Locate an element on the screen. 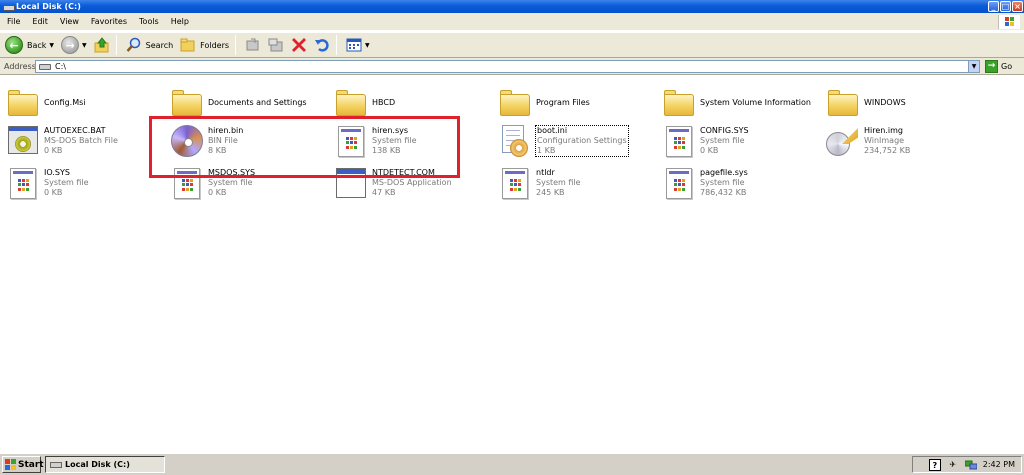  folder-item: WINDOWS is located at coordinates (906, 104).